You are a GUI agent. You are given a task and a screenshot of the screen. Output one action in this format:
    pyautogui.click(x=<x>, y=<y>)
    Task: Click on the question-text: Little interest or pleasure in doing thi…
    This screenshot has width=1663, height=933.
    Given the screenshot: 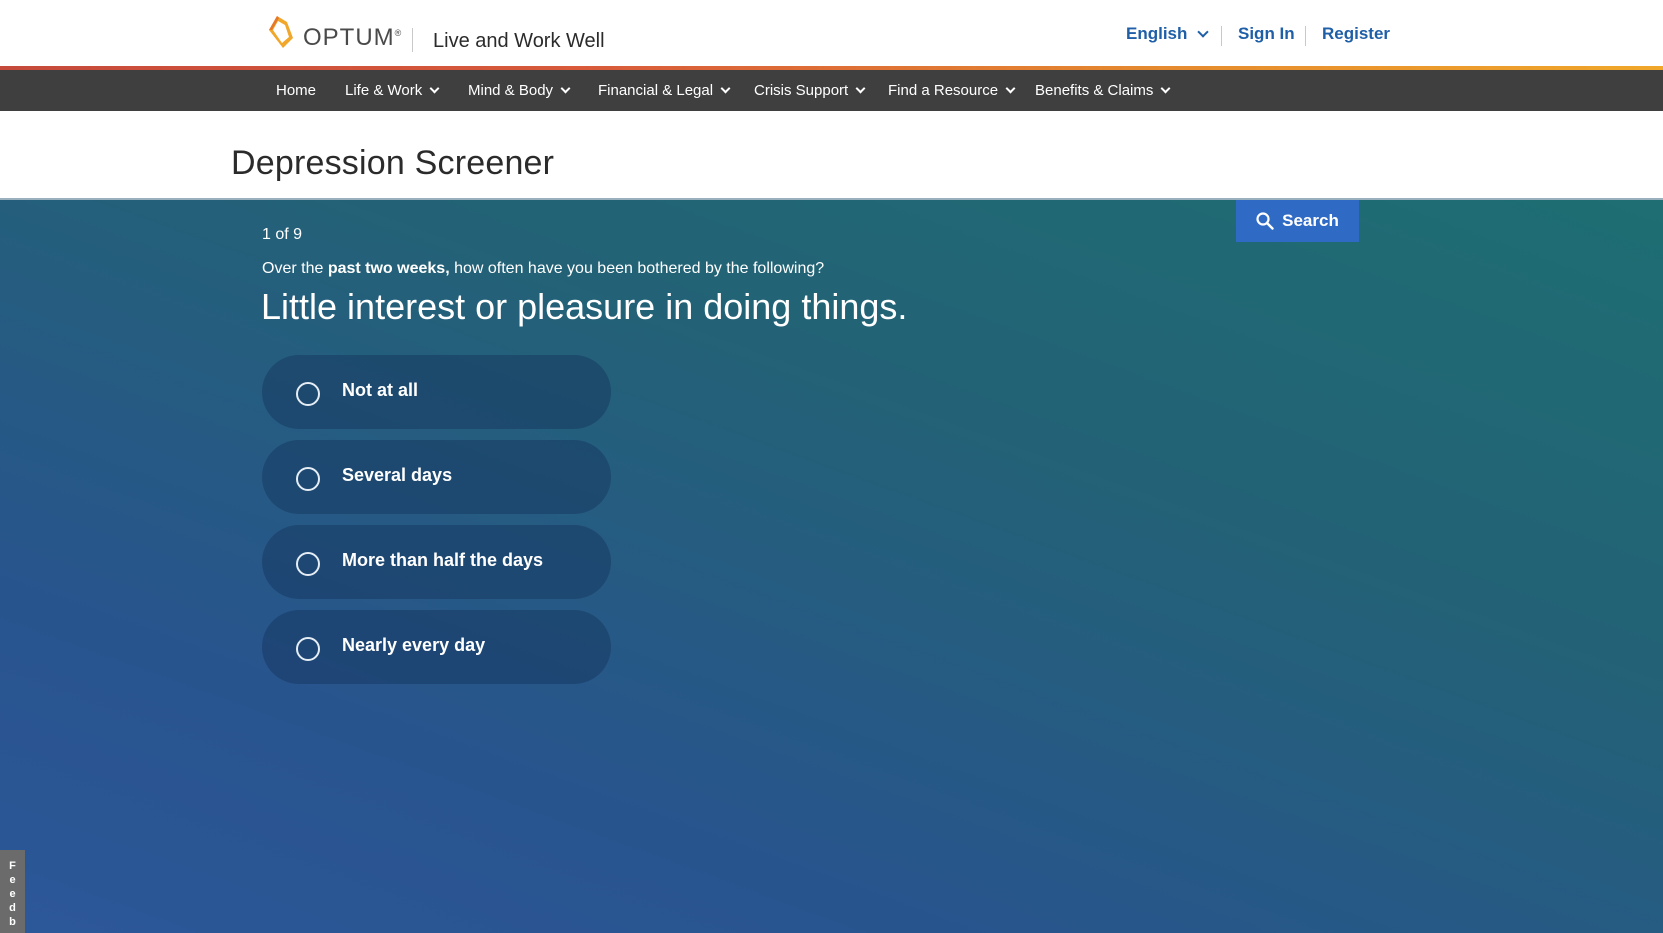 What is the action you would take?
    pyautogui.click(x=584, y=306)
    